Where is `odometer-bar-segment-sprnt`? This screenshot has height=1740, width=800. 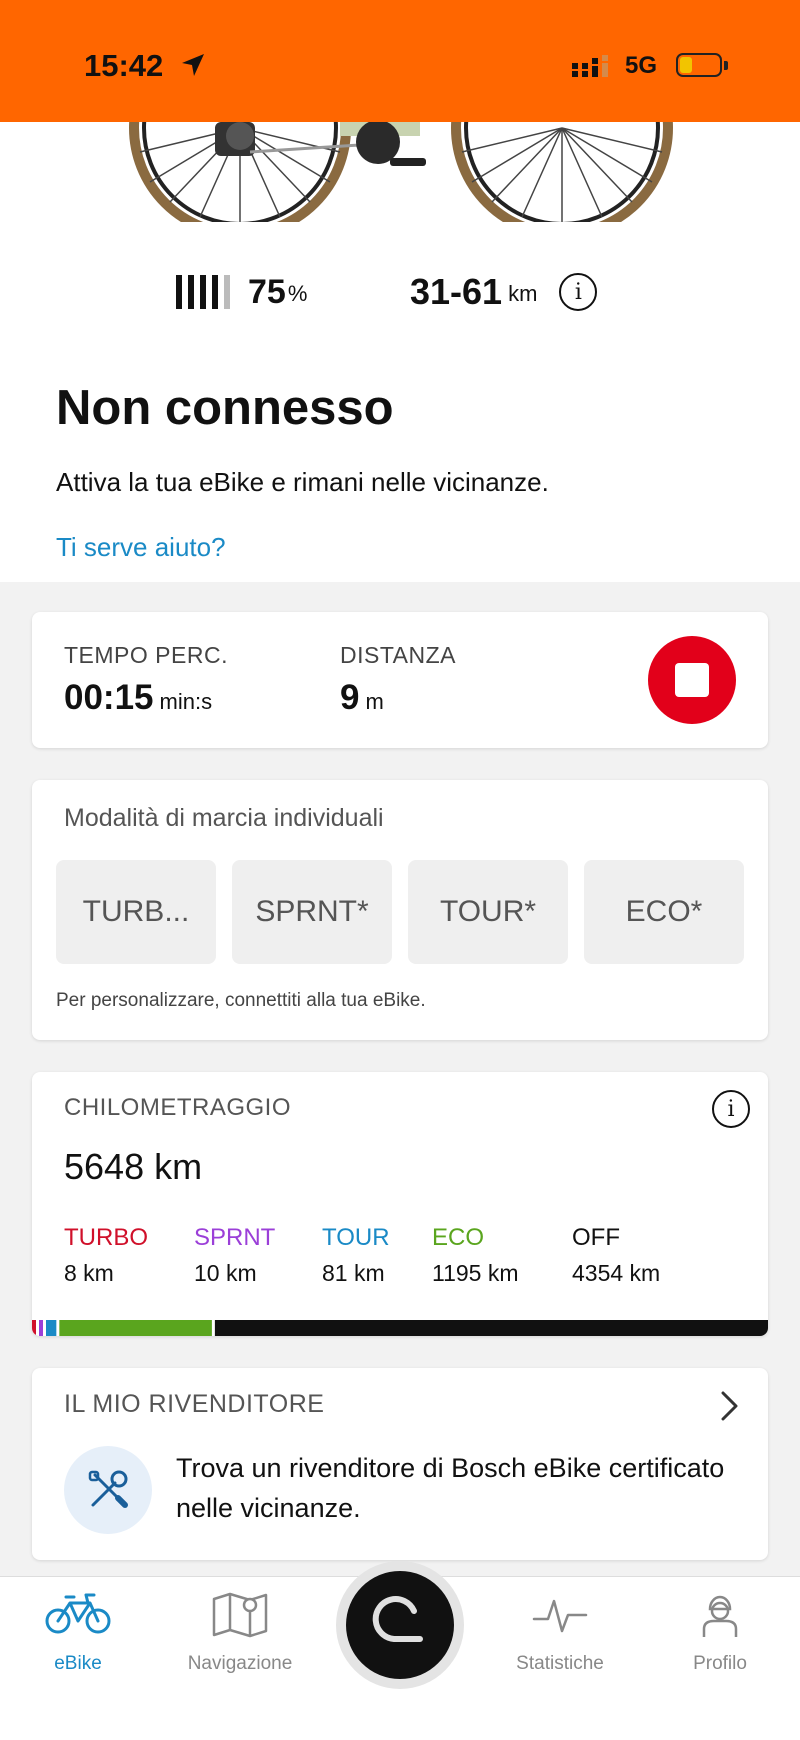
odometer-bar-segment-sprnt is located at coordinates (41, 1328).